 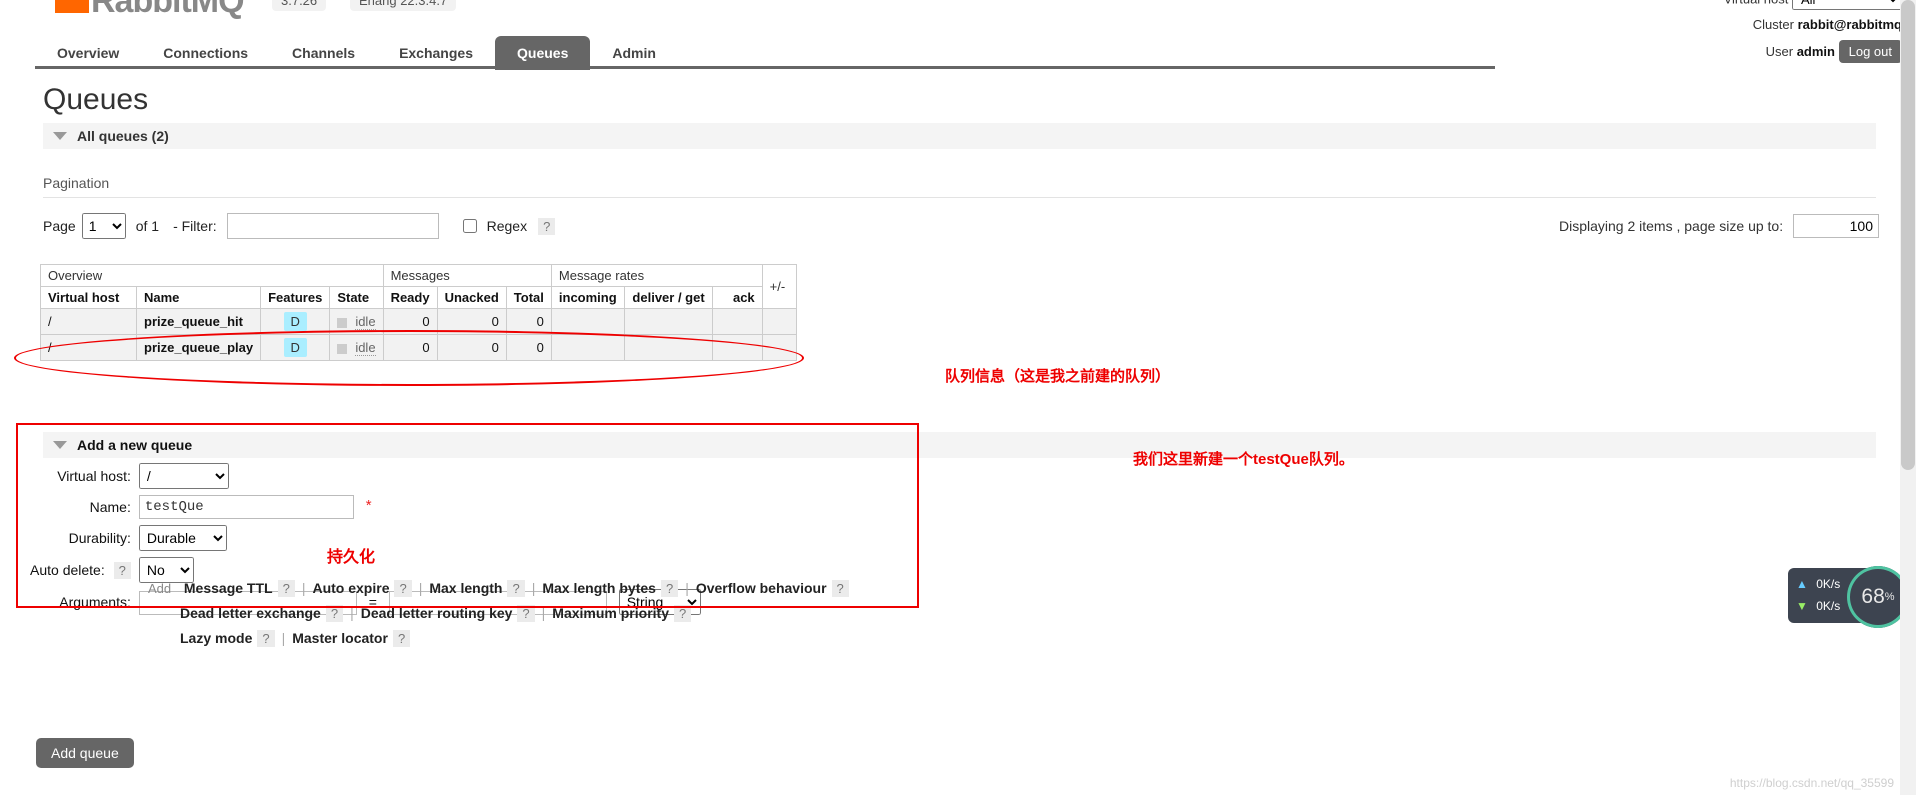 I want to click on regex-checkbox, so click(x=469, y=226).